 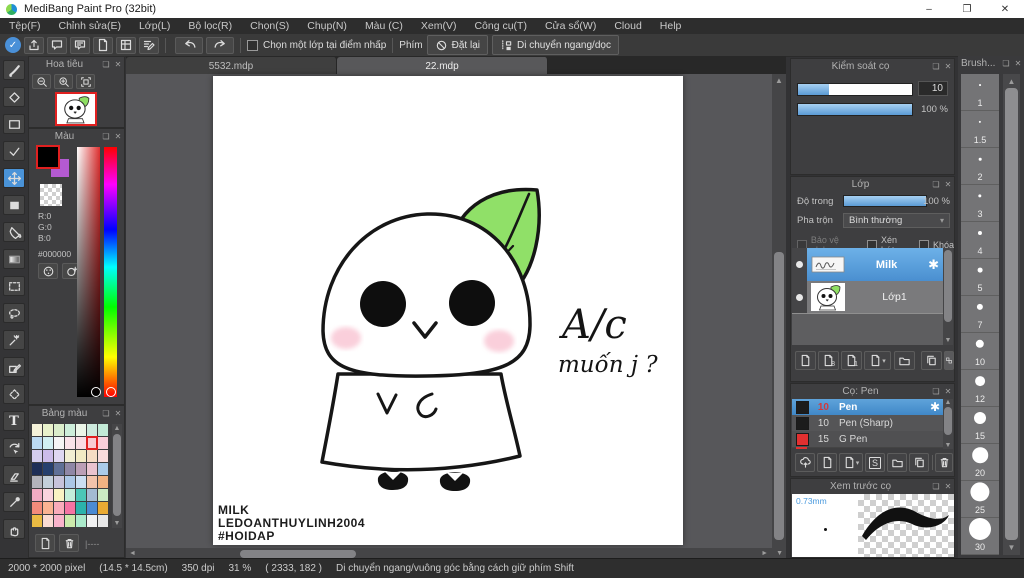 What do you see at coordinates (126, 45) in the screenshot?
I see `material-panel-button` at bounding box center [126, 45].